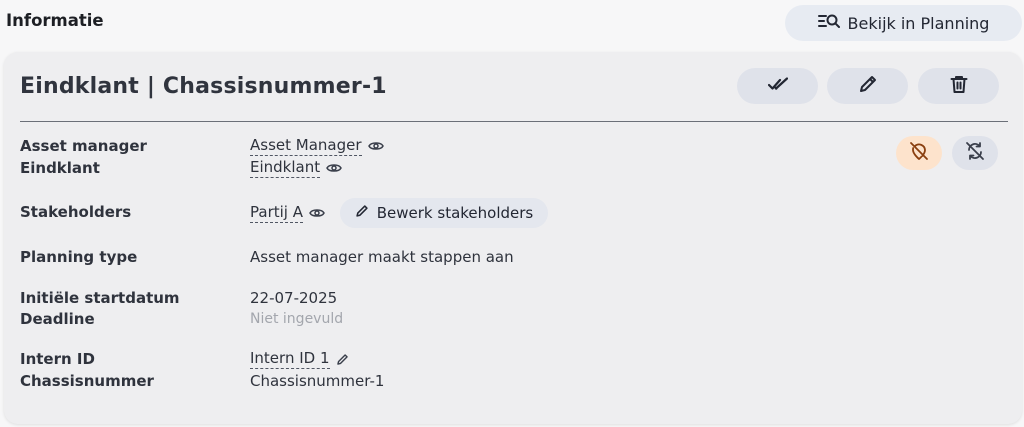  I want to click on approve-button, so click(777, 86).